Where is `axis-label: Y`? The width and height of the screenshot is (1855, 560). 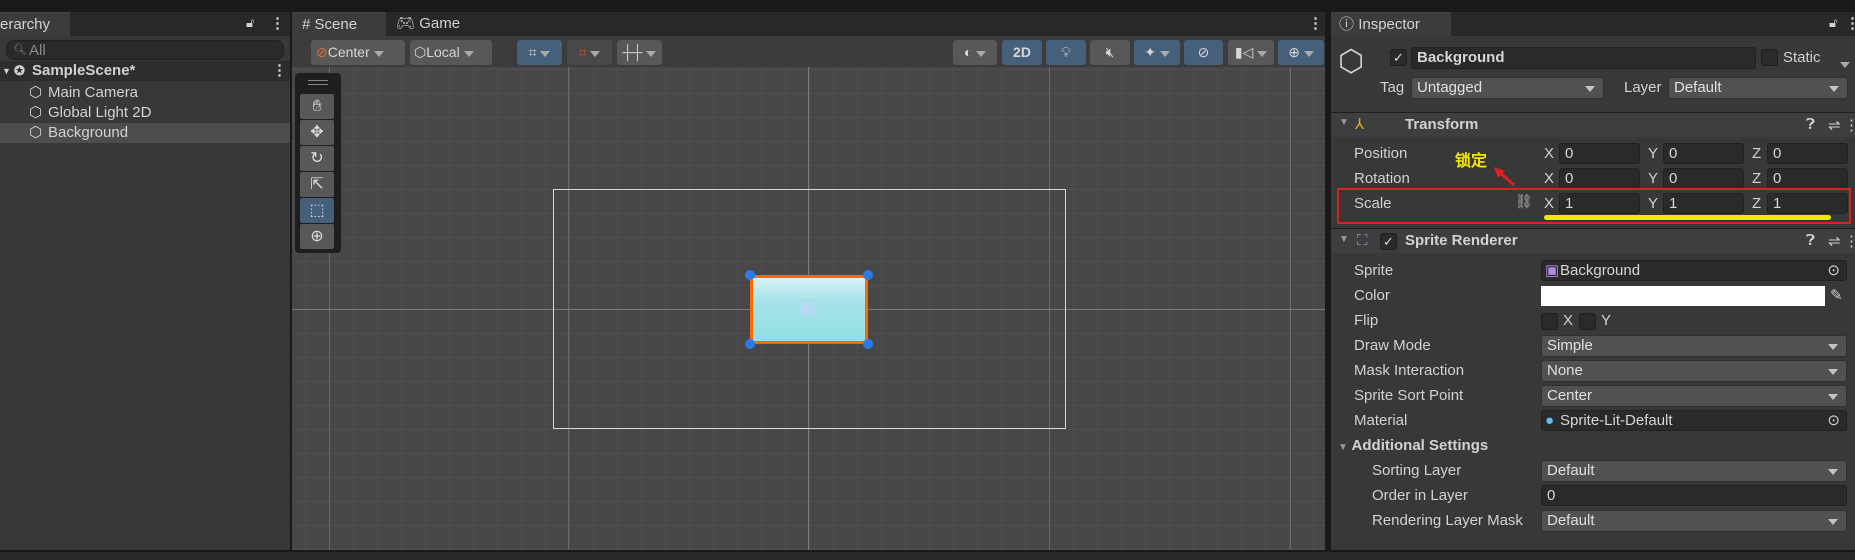
axis-label: Y is located at coordinates (1653, 178).